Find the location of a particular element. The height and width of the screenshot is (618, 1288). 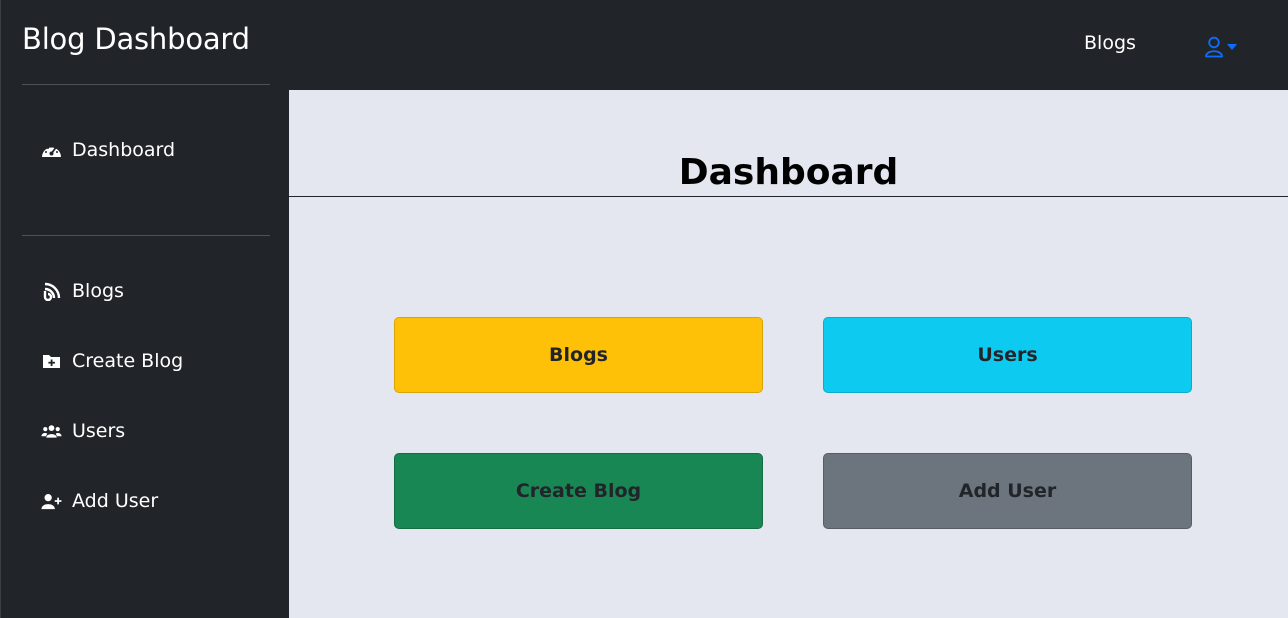

rss-icon is located at coordinates (51, 291).